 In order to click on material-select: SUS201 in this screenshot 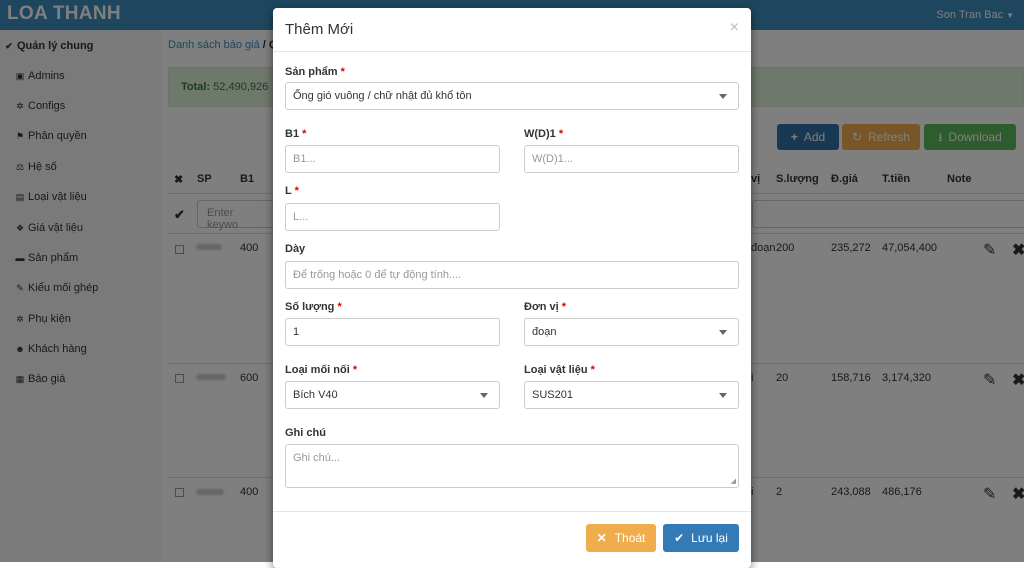, I will do `click(631, 395)`.